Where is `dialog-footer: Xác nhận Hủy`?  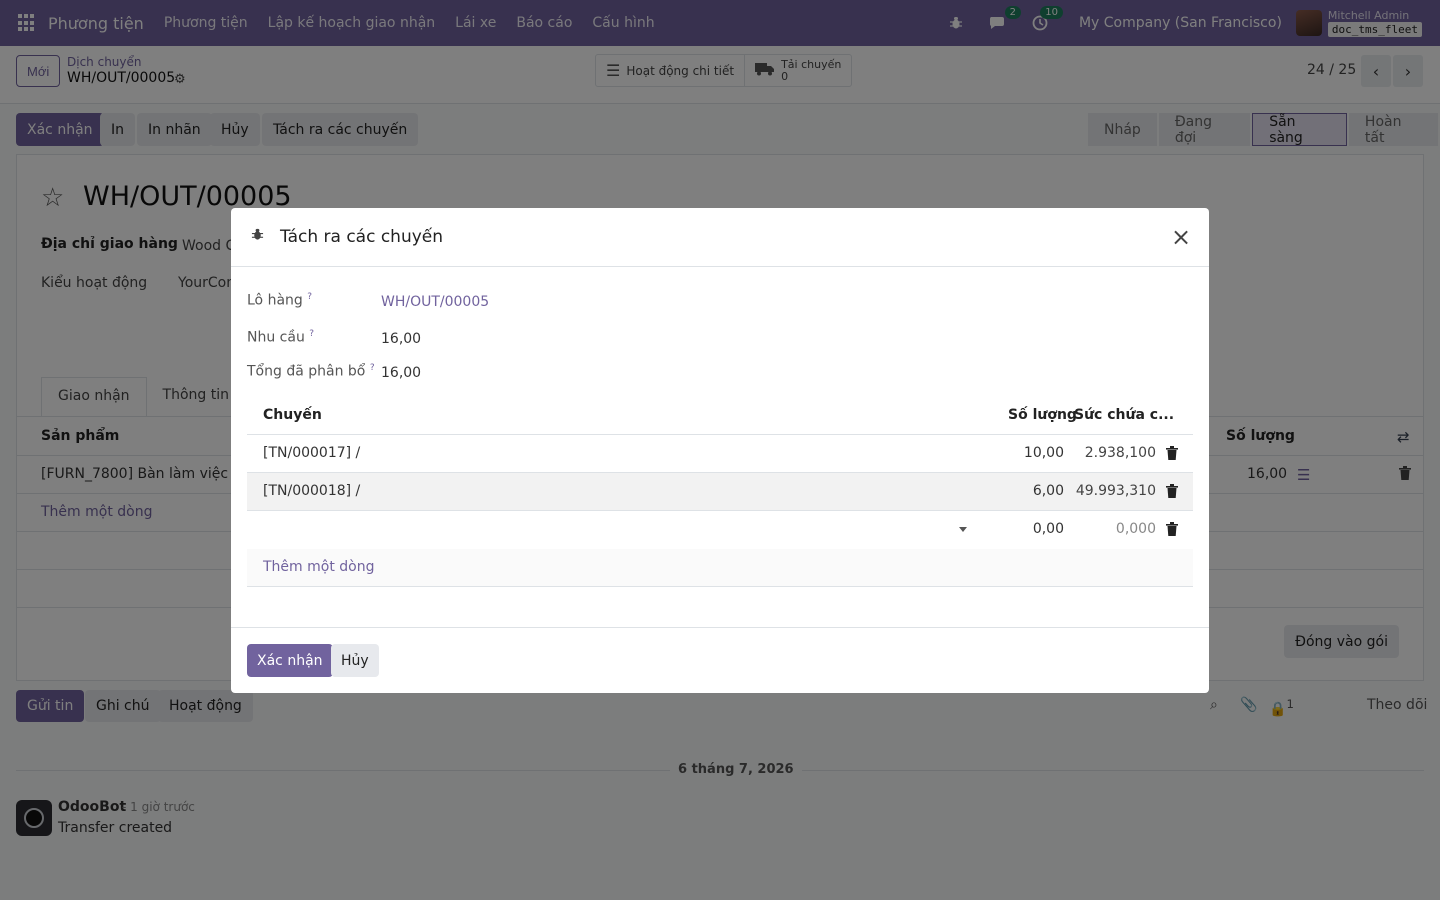
dialog-footer: Xác nhận Hủy is located at coordinates (720, 660).